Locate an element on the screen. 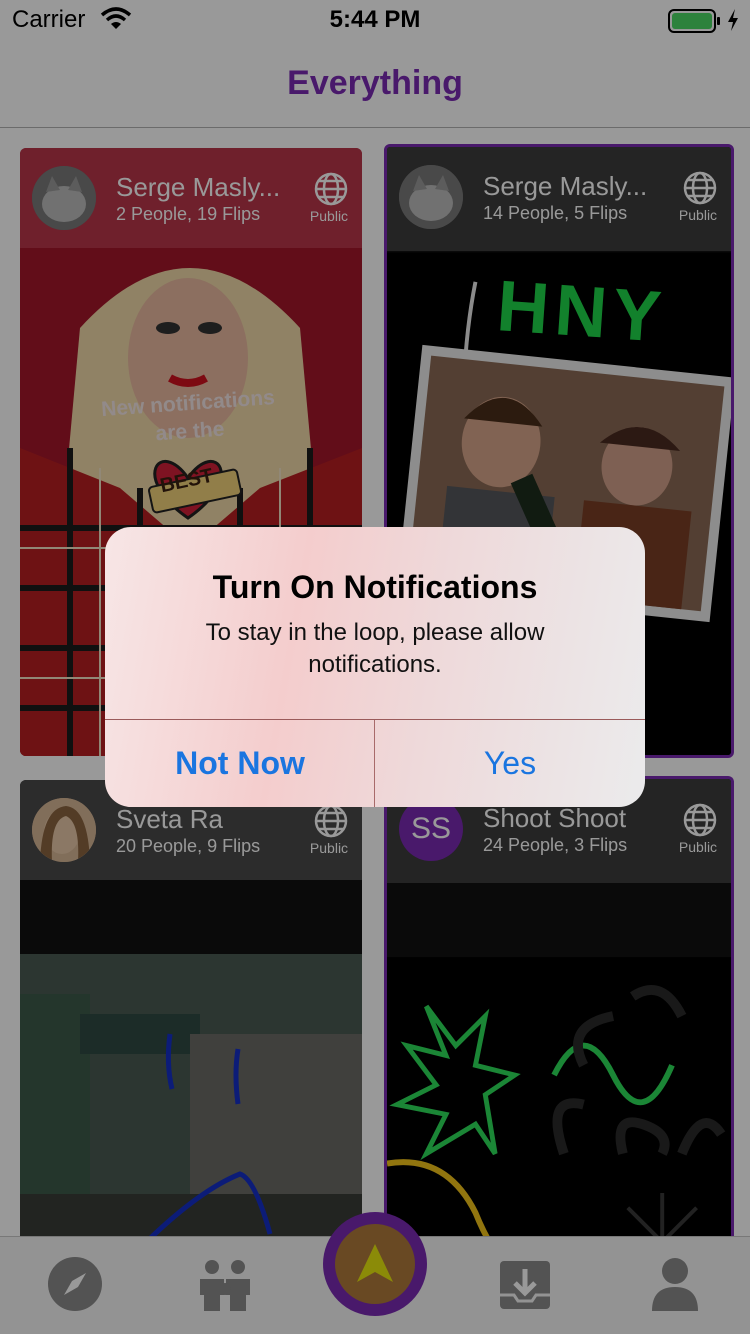 This screenshot has width=750, height=1334. not-now-button: Not Now is located at coordinates (240, 763).